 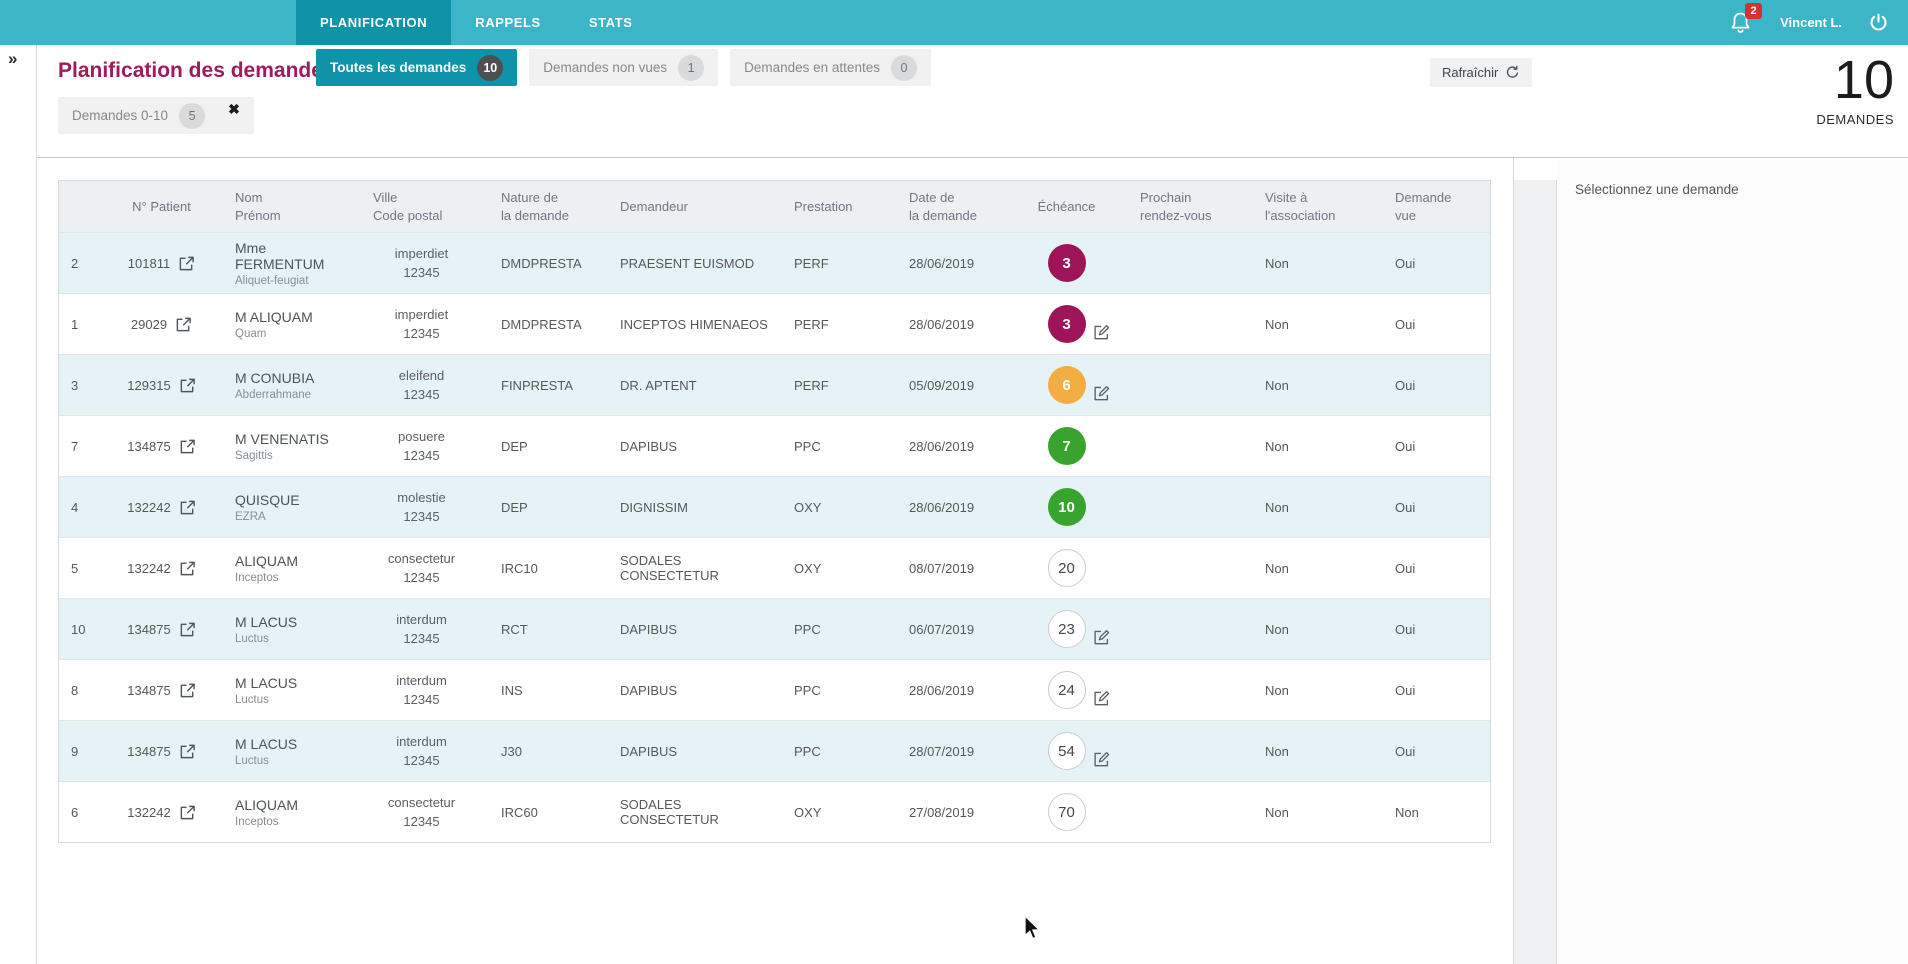 I want to click on echeance-badge: 54, so click(x=1066, y=751).